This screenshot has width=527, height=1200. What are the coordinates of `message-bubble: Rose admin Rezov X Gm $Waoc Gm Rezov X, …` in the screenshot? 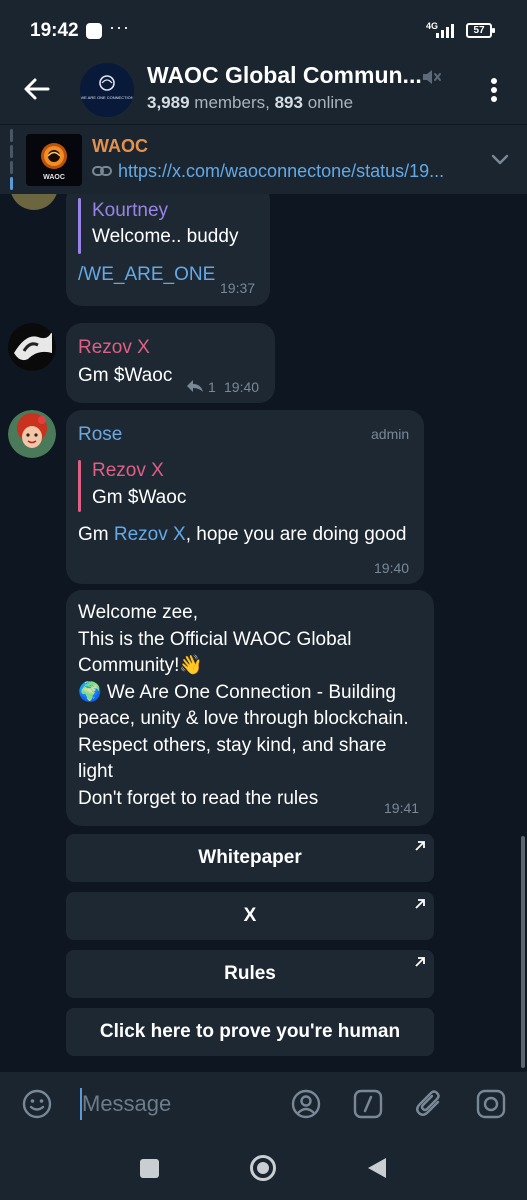 It's located at (245, 497).